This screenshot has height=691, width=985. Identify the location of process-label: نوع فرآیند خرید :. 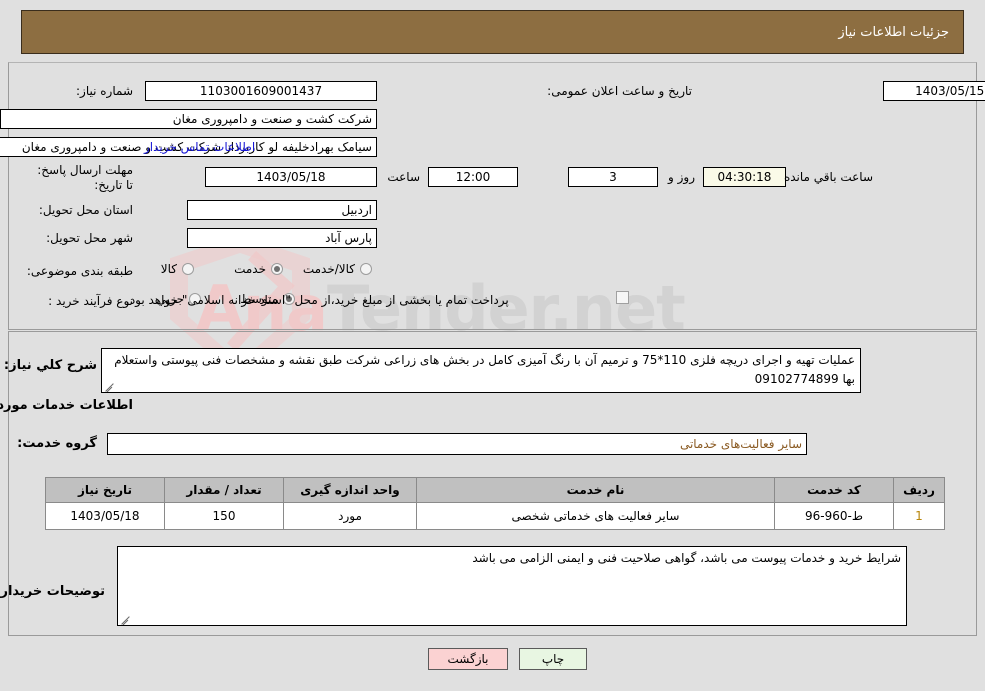
(90, 301).